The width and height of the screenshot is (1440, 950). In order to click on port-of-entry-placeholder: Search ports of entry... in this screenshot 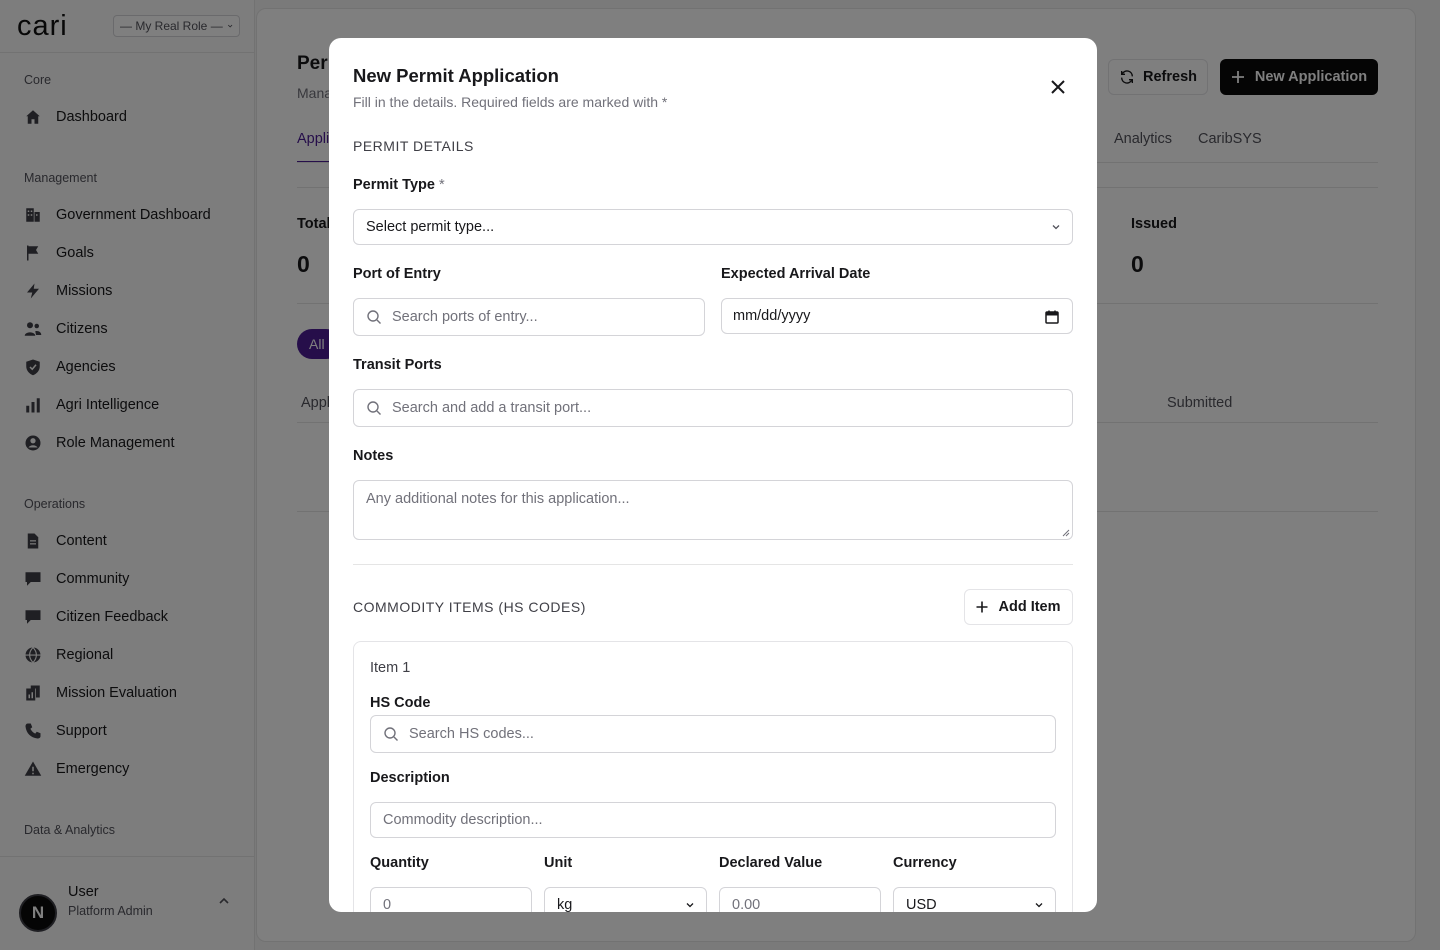, I will do `click(465, 317)`.